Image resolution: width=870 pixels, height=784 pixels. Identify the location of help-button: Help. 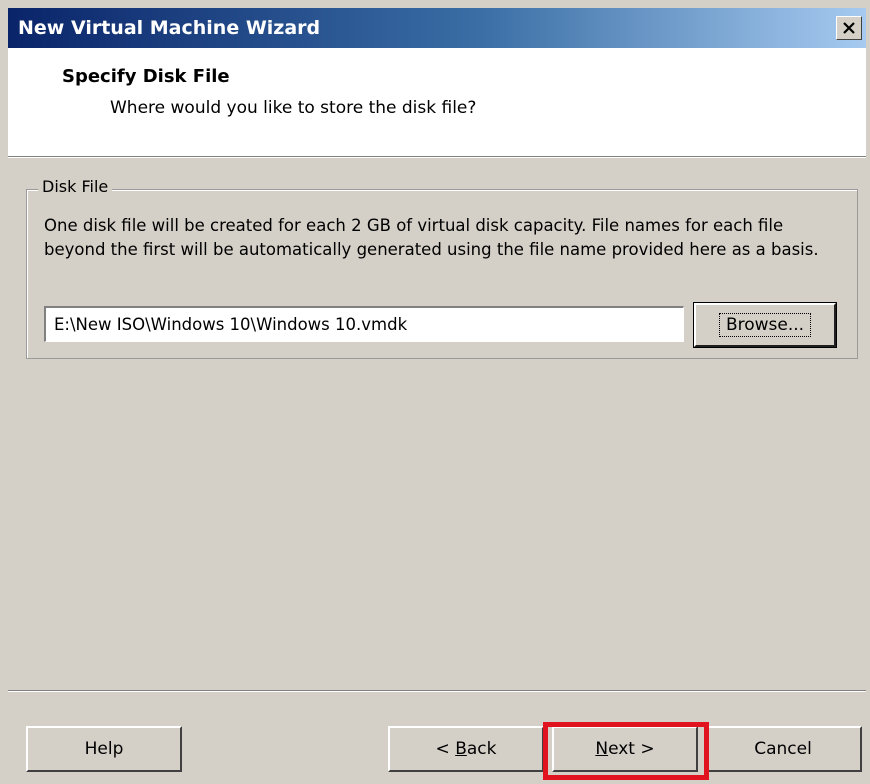
(104, 749).